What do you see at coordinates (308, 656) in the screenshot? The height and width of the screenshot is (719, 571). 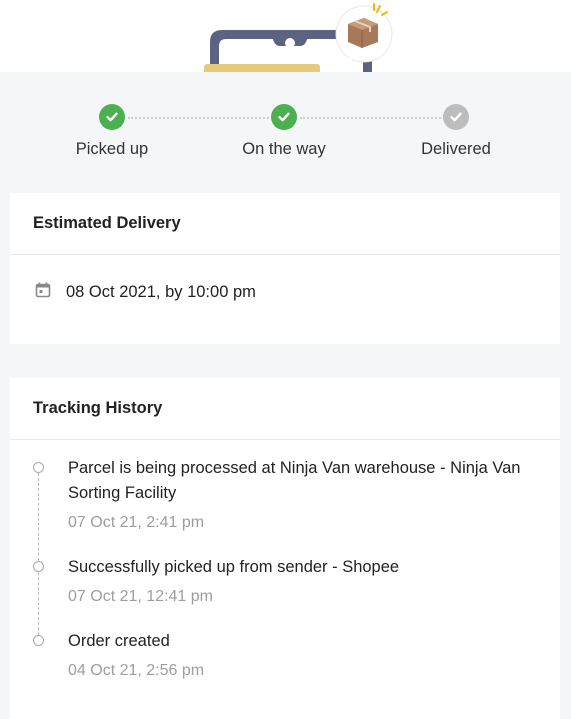 I see `history-event: Order created 04 Oct 21, 2:56 pm` at bounding box center [308, 656].